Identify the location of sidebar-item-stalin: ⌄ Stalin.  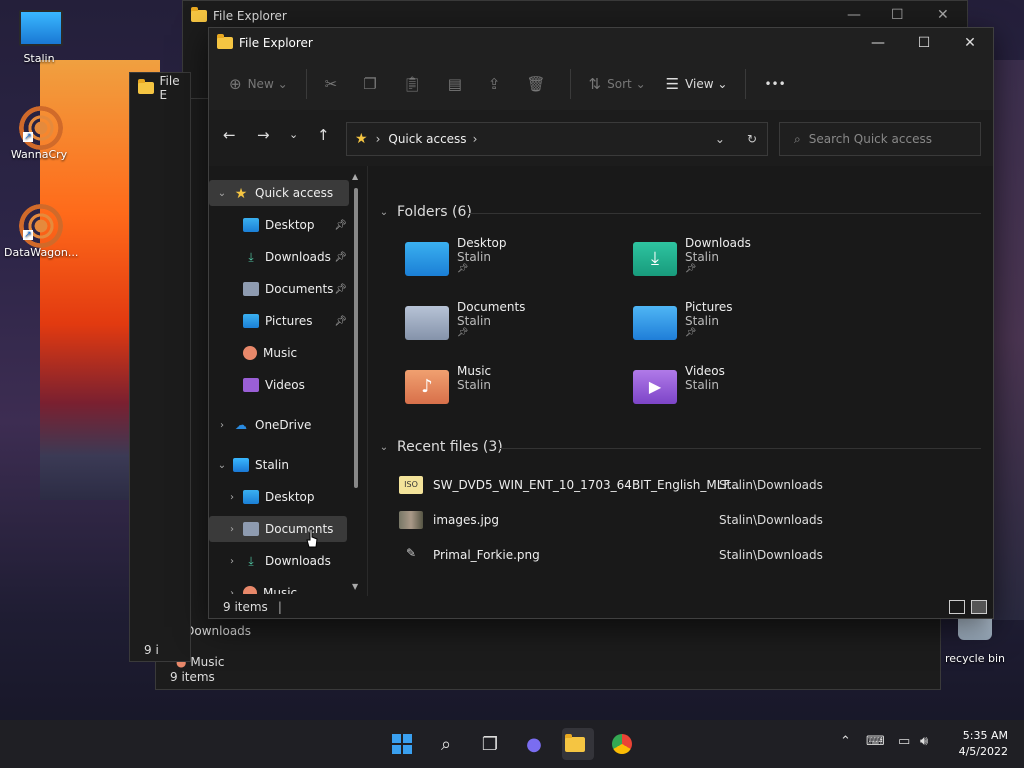
(279, 465).